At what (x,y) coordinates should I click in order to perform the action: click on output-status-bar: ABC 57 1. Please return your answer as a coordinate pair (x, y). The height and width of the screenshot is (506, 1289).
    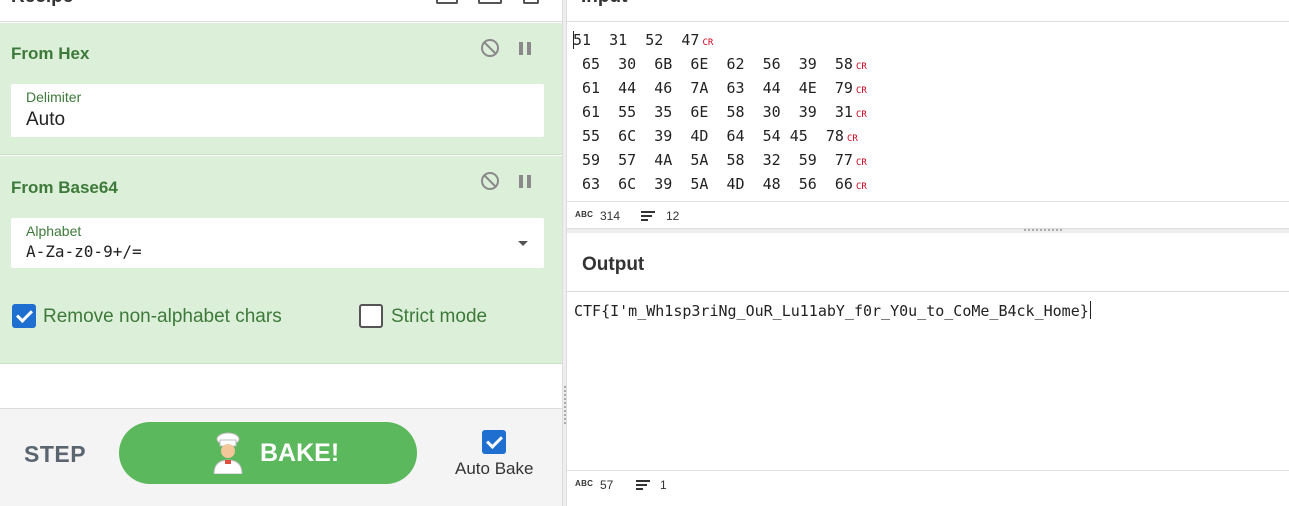
    Looking at the image, I should click on (928, 488).